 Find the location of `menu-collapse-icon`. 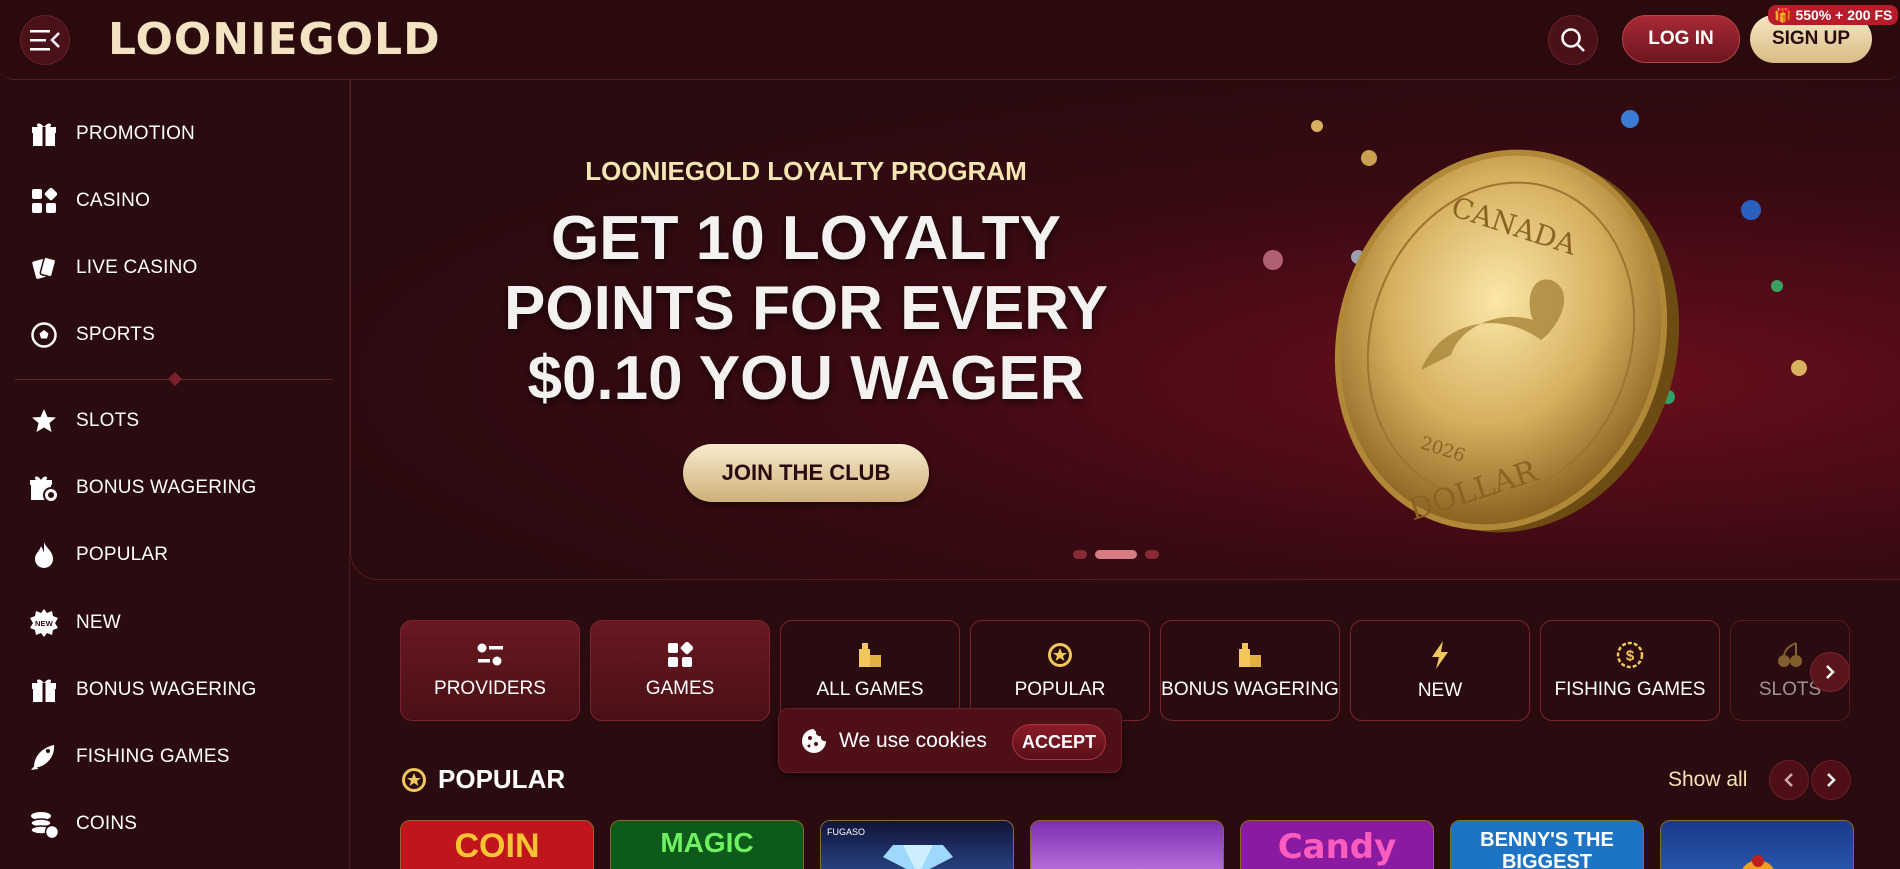

menu-collapse-icon is located at coordinates (45, 40).